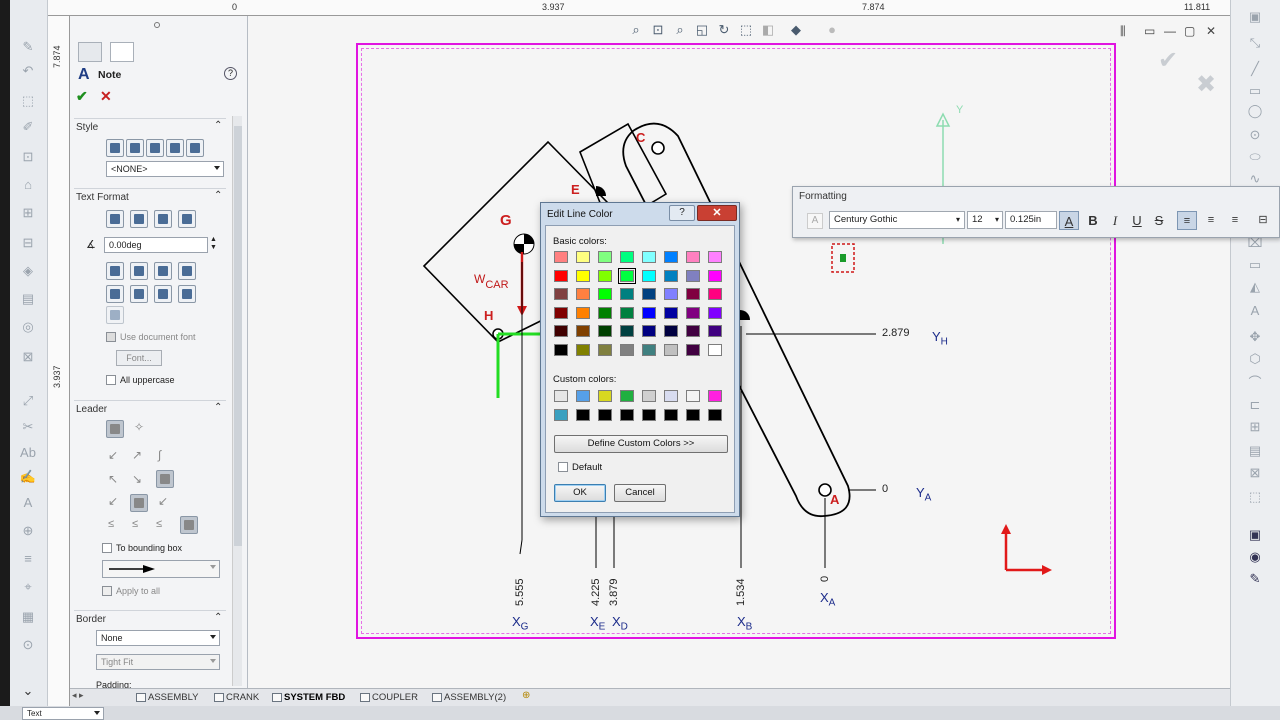 This screenshot has height=720, width=1280. I want to click on lock-note-button, so click(187, 271).